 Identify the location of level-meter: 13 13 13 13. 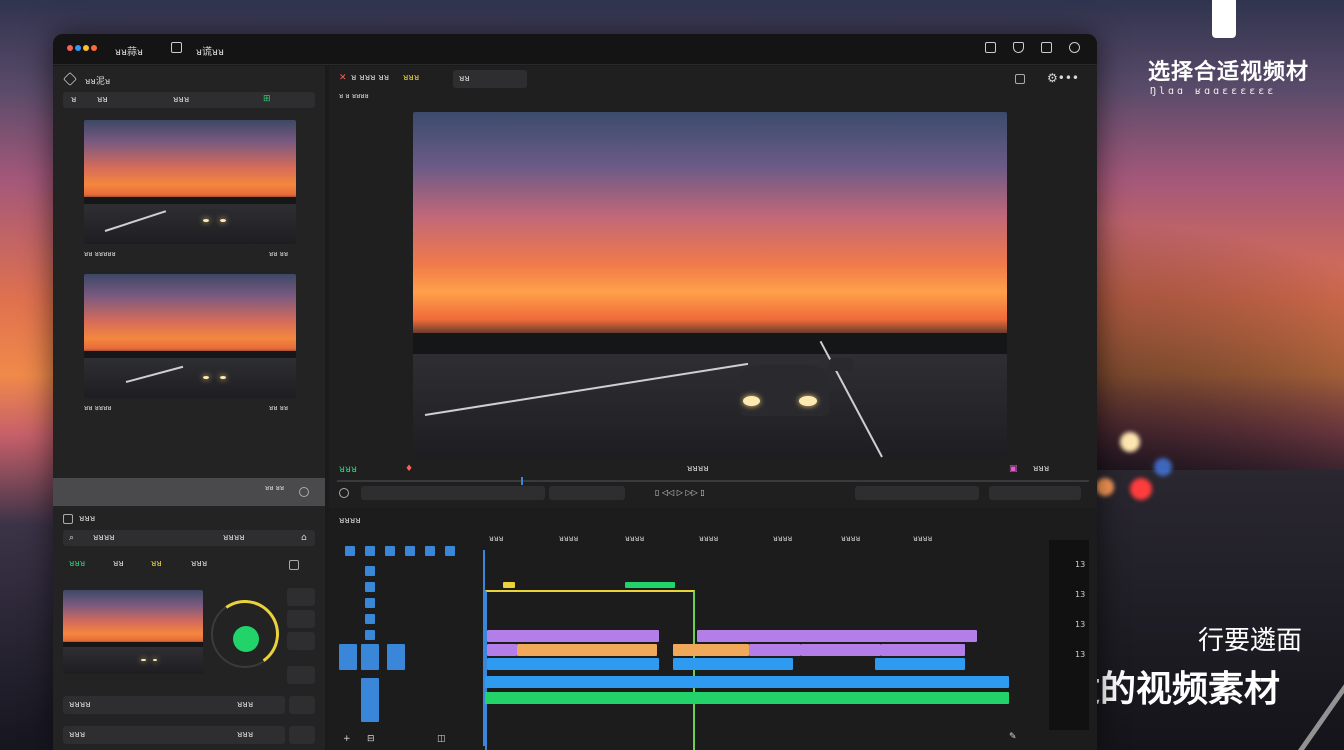
(1069, 635).